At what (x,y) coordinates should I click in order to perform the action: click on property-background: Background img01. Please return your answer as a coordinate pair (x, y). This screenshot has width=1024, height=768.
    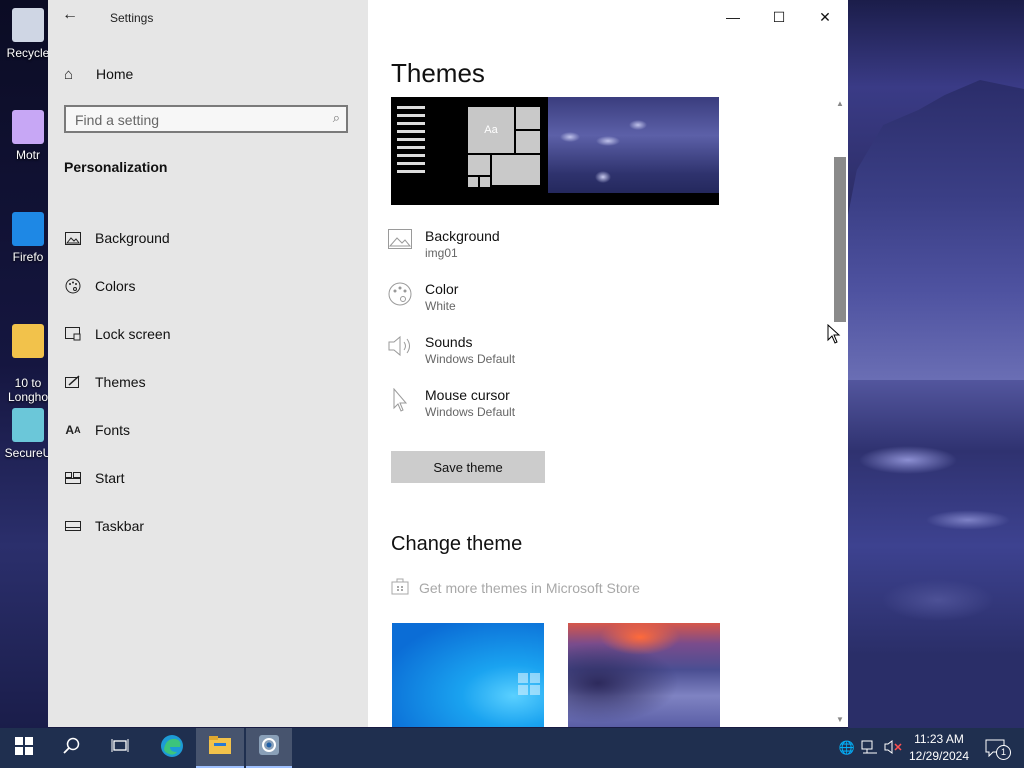
    Looking at the image, I should click on (451, 253).